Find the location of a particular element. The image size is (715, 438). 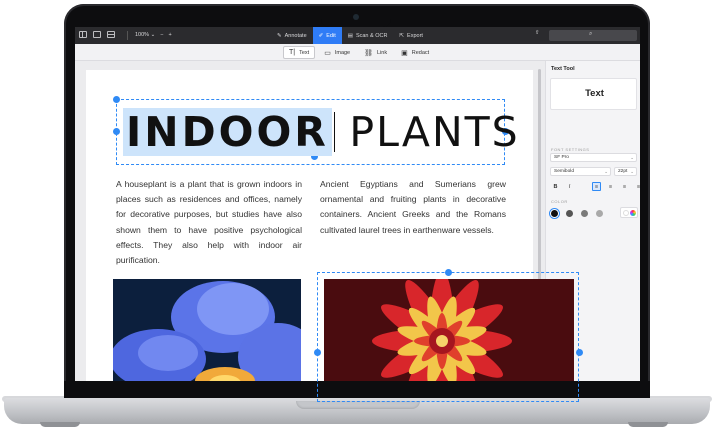

color-swatch-dark-gray is located at coordinates (569, 213).